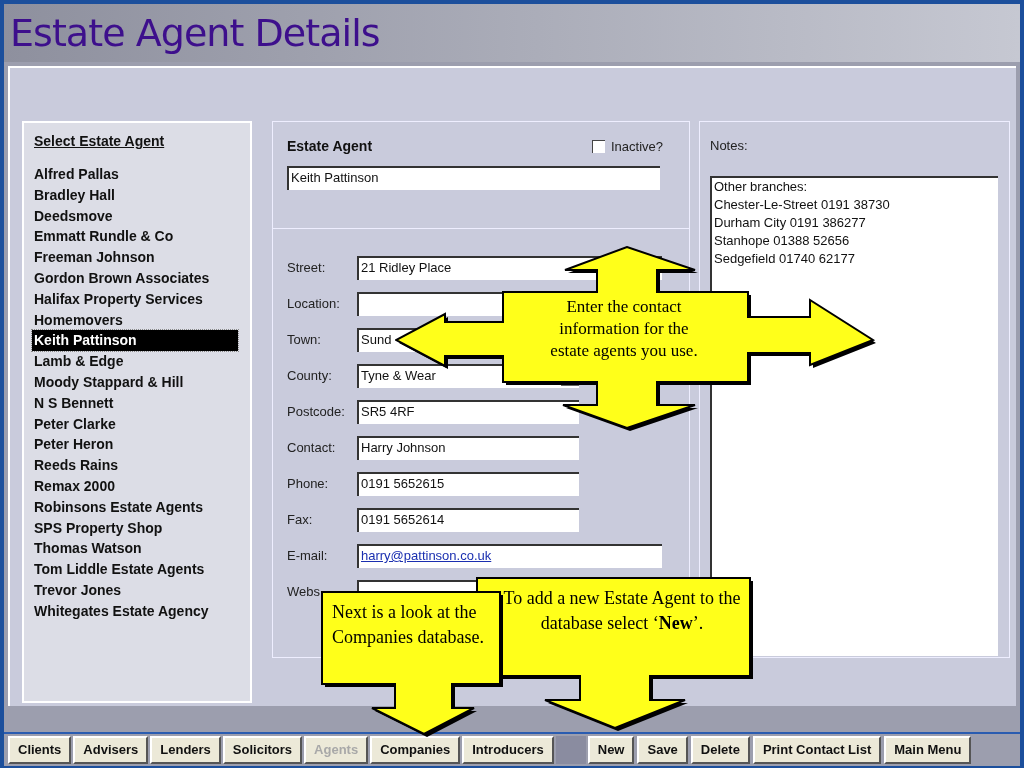 The width and height of the screenshot is (1024, 768). I want to click on field-label: Location:, so click(314, 304).